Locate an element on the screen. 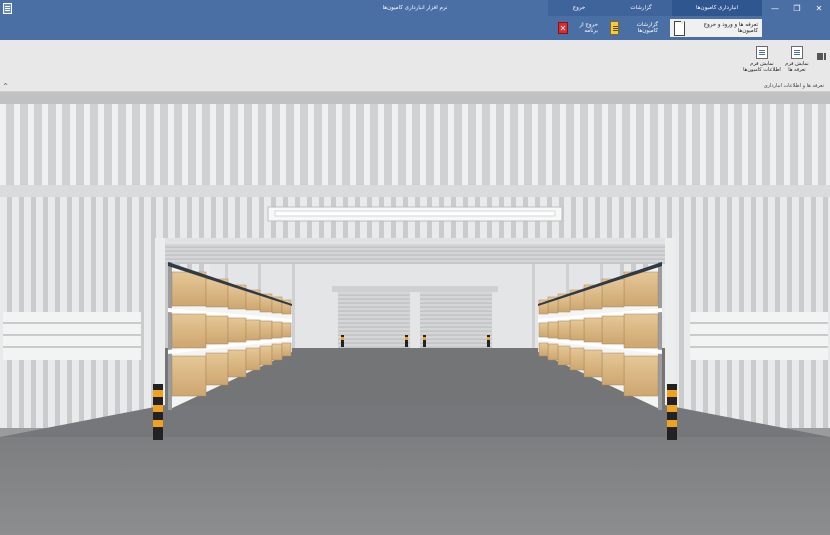 The width and height of the screenshot is (830, 535). ribbon-tabs: انبارداری کامیون‌ها گزارشات خروج is located at coordinates (655, 8).